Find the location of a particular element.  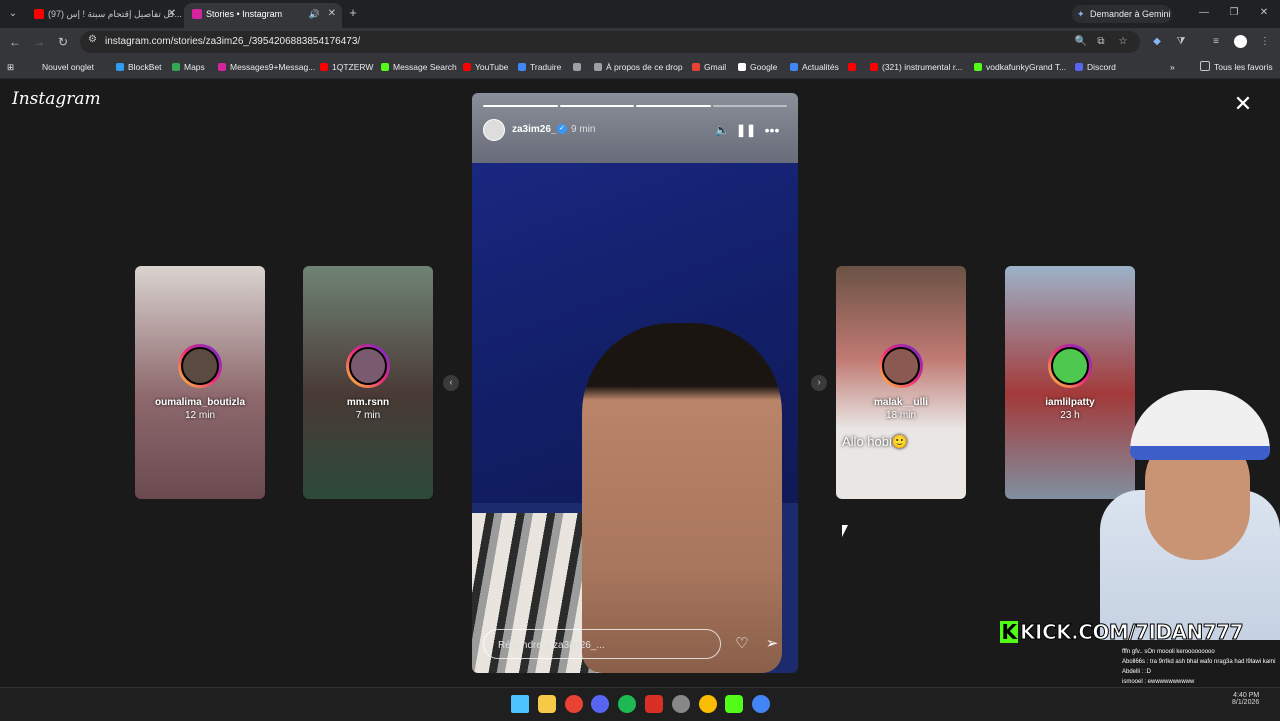

previous-story-chevron-icon: ‹ is located at coordinates (451, 383).